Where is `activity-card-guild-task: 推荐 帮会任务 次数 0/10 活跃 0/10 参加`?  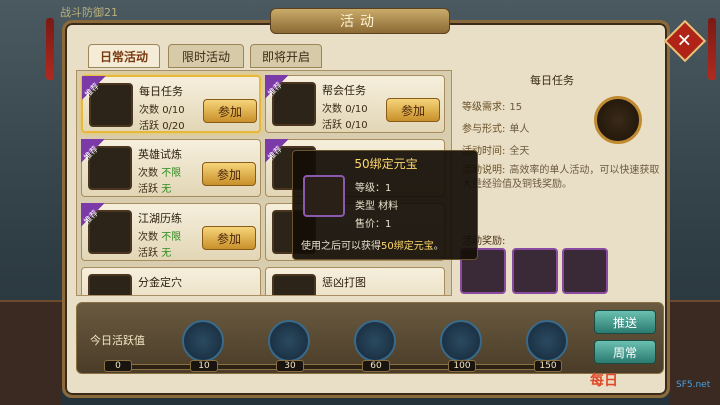 activity-card-guild-task: 推荐 帮会任务 次数 0/10 活跃 0/10 参加 is located at coordinates (355, 104).